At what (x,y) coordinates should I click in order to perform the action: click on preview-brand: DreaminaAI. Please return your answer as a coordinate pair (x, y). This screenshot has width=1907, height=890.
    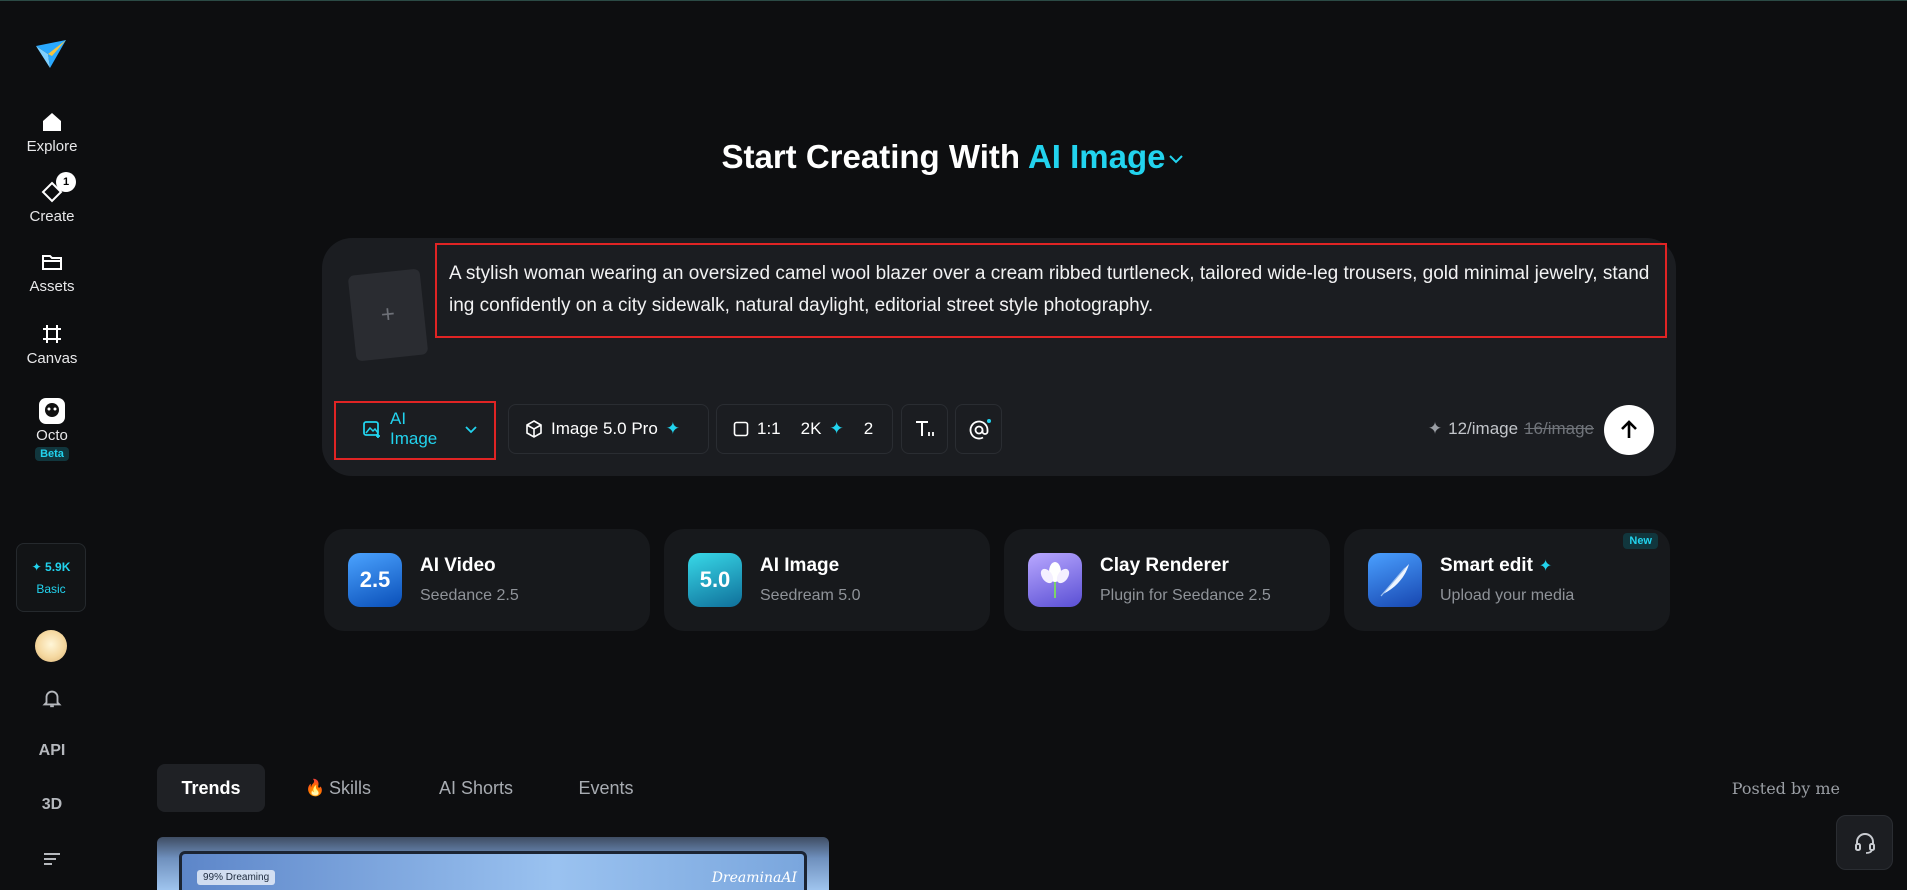
    Looking at the image, I should click on (754, 878).